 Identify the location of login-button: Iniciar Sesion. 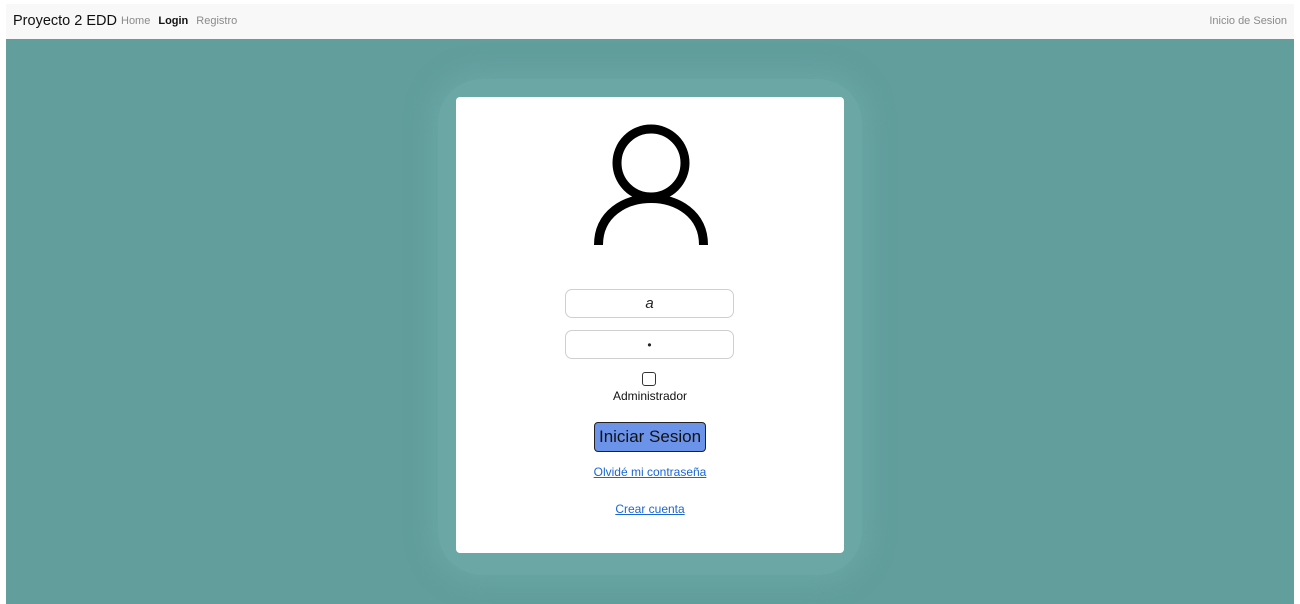
(650, 437).